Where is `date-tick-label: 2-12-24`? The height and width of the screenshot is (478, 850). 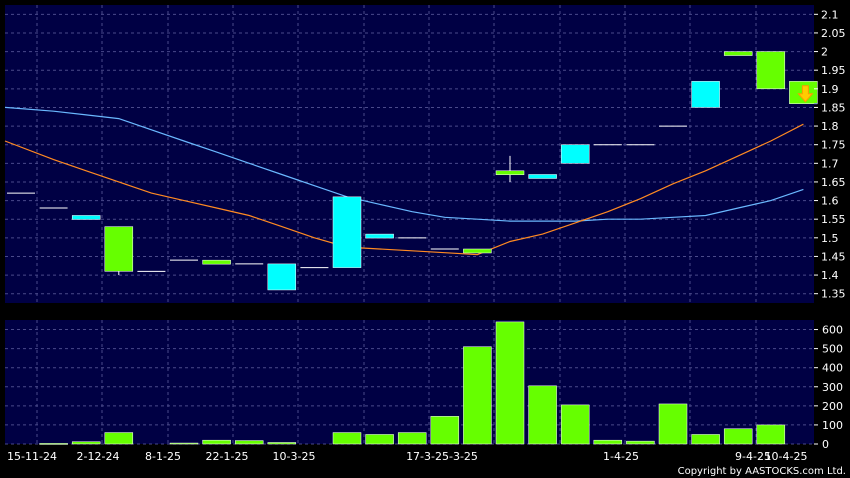 date-tick-label: 2-12-24 is located at coordinates (98, 456).